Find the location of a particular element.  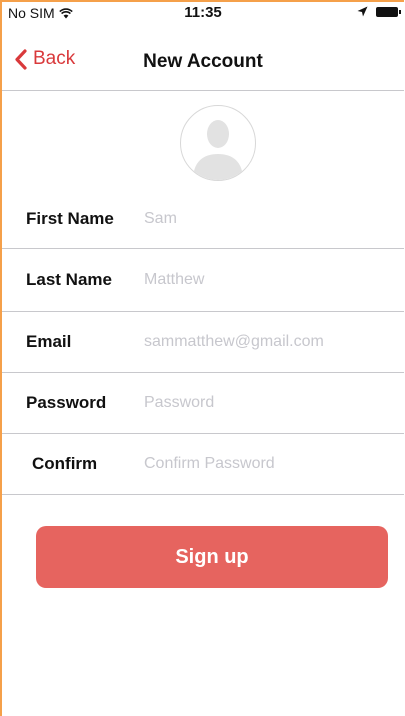

location-arrow-icon is located at coordinates (362, 11).